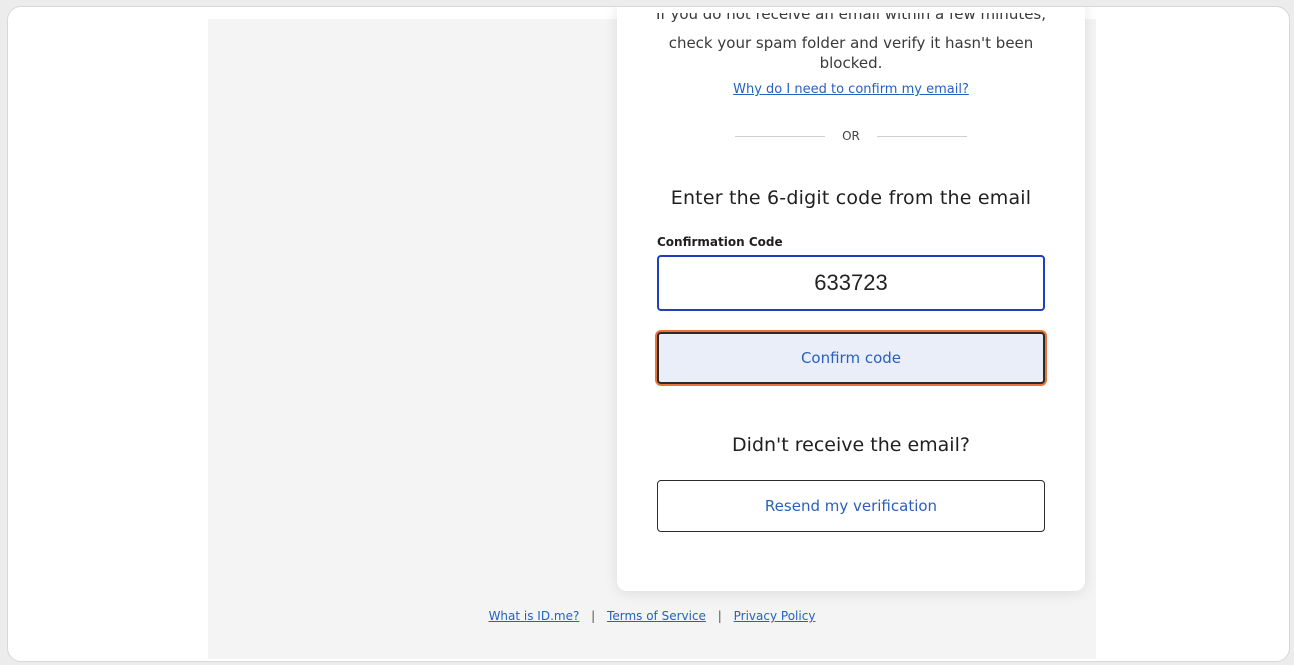 The image size is (1294, 665). What do you see at coordinates (851, 136) in the screenshot?
I see `or-divider: OR` at bounding box center [851, 136].